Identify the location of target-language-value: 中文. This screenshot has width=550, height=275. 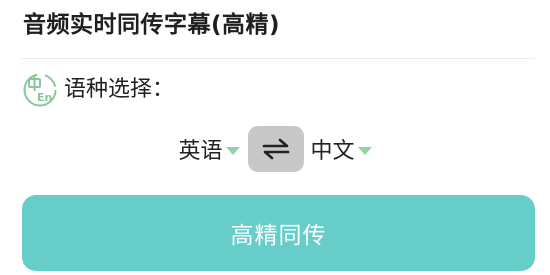
(332, 151).